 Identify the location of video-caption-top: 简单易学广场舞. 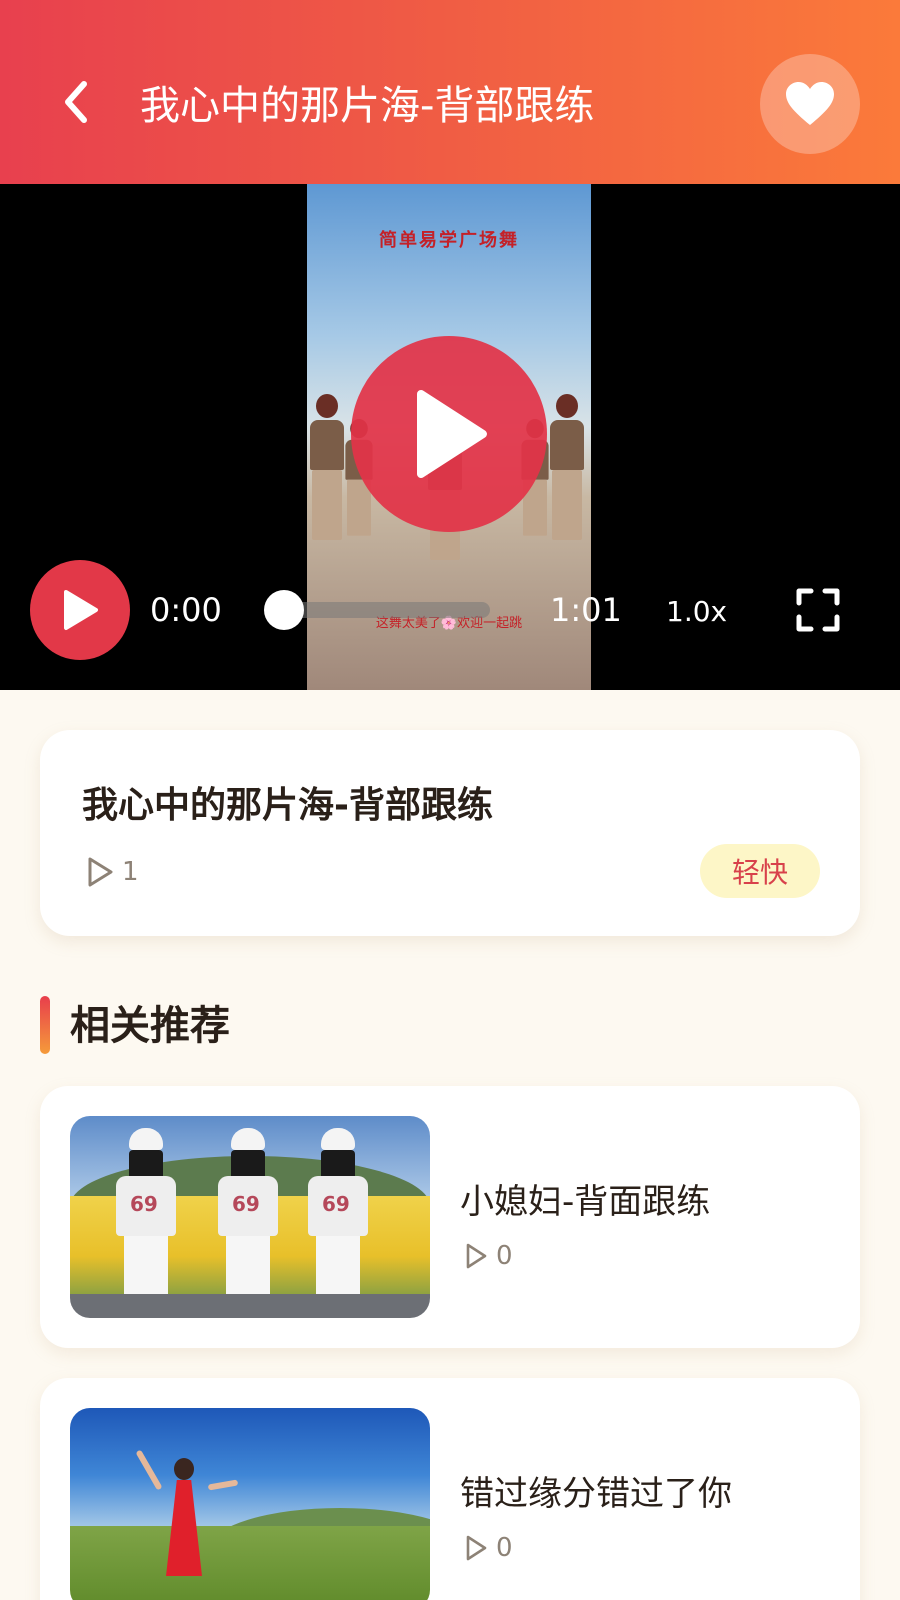
(449, 240).